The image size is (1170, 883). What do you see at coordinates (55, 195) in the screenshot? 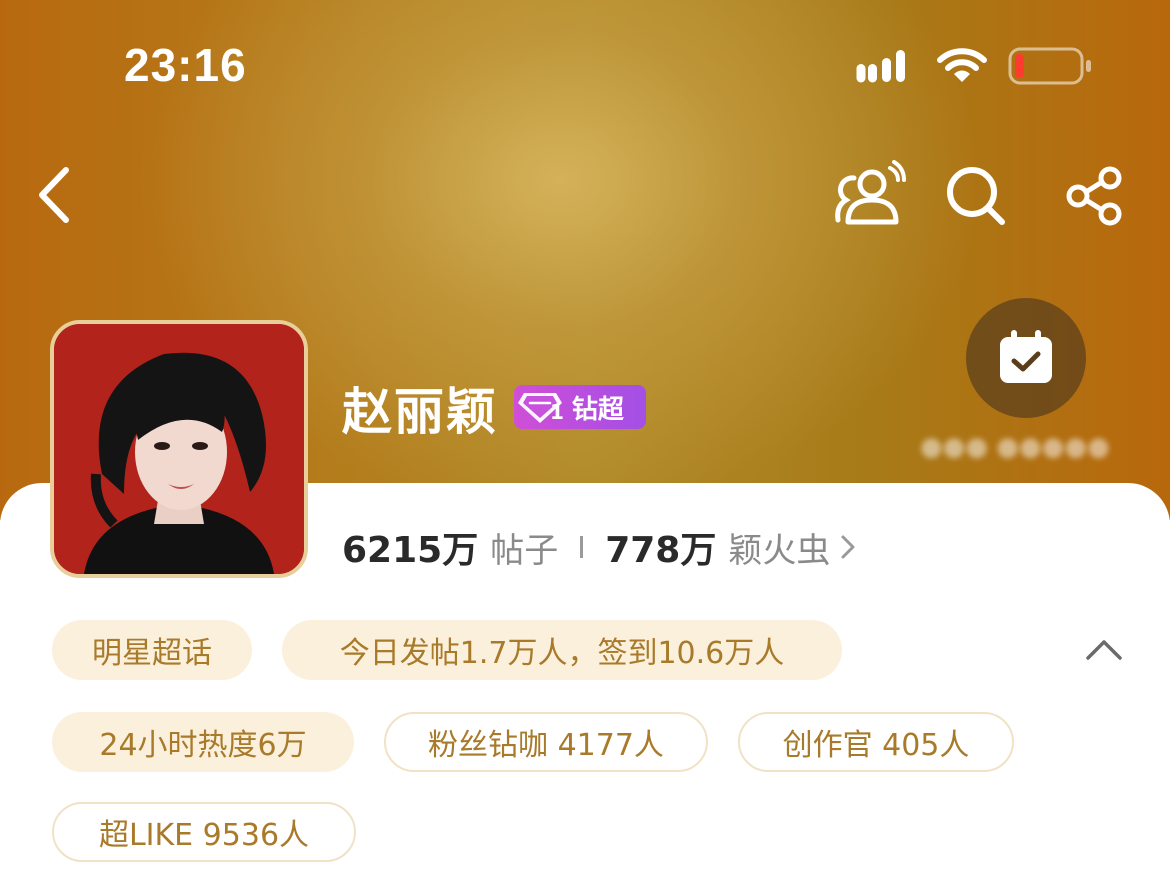
I see `back-icon` at bounding box center [55, 195].